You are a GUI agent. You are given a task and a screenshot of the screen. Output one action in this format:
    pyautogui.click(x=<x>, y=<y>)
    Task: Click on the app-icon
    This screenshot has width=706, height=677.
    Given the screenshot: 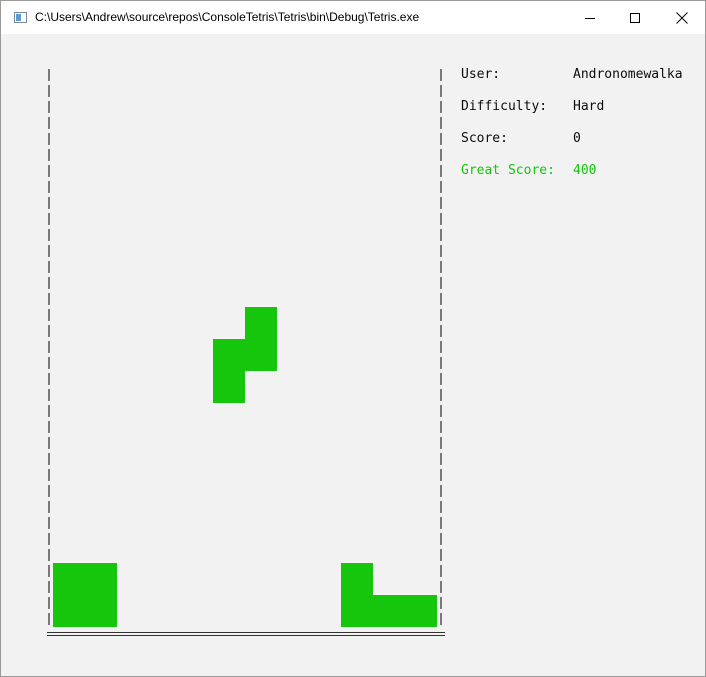 What is the action you would take?
    pyautogui.click(x=20, y=17)
    